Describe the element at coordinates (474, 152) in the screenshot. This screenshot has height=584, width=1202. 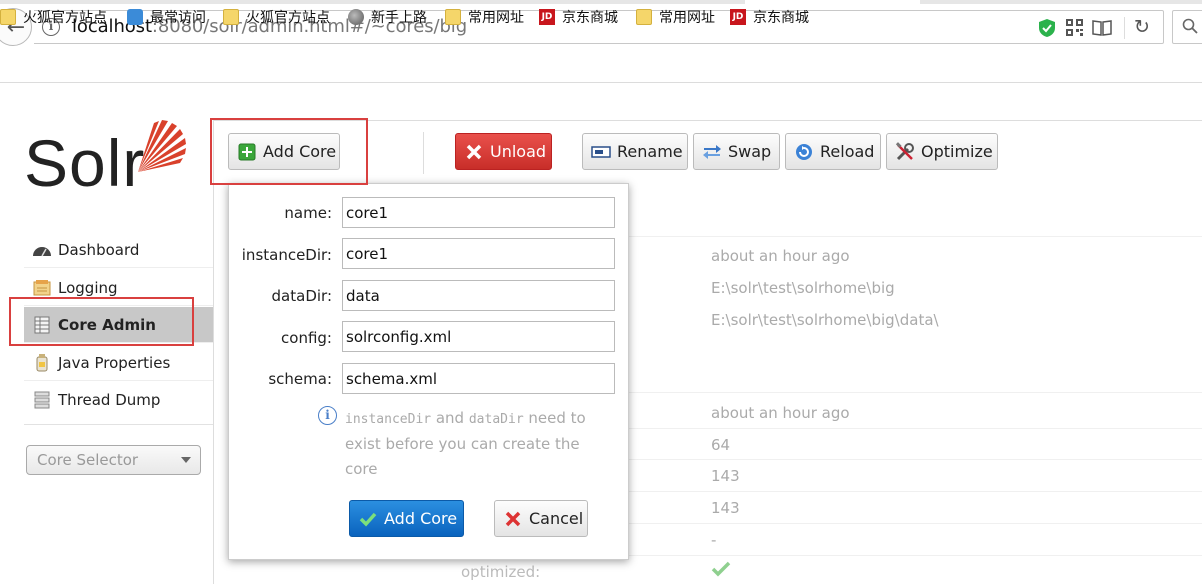
I see `unload-icon` at that location.